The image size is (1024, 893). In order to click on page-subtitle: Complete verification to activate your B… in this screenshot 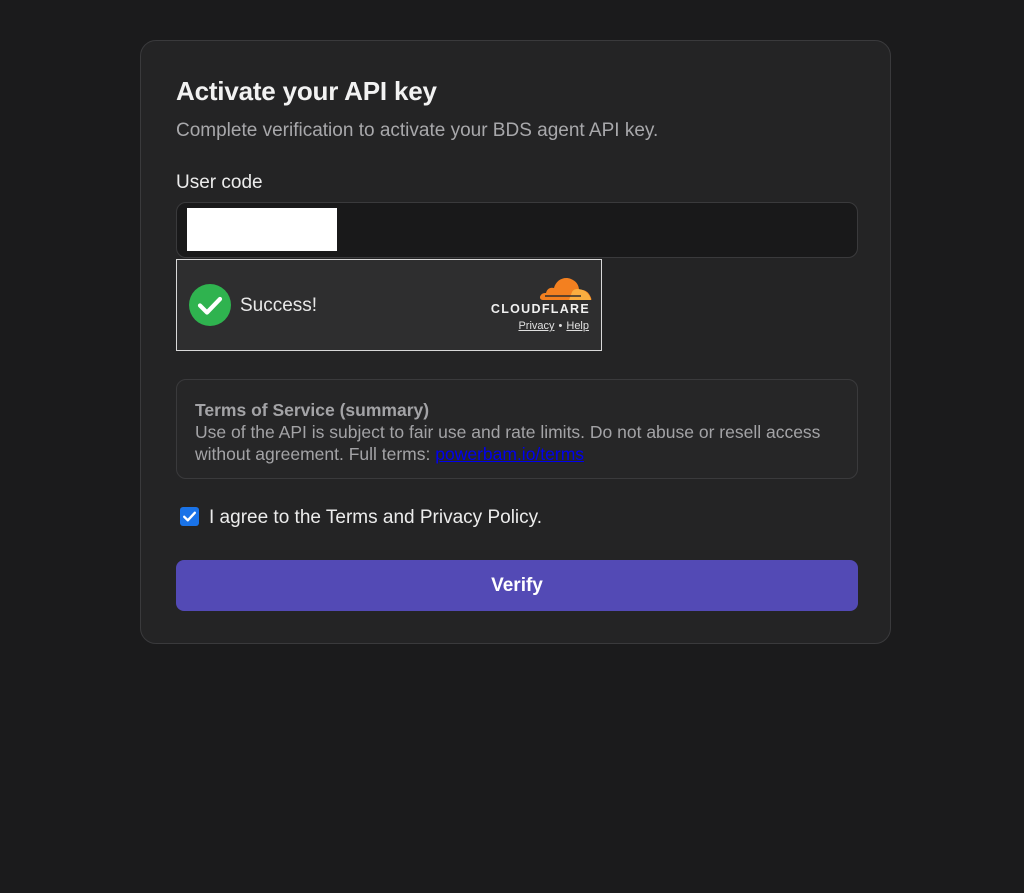, I will do `click(417, 130)`.